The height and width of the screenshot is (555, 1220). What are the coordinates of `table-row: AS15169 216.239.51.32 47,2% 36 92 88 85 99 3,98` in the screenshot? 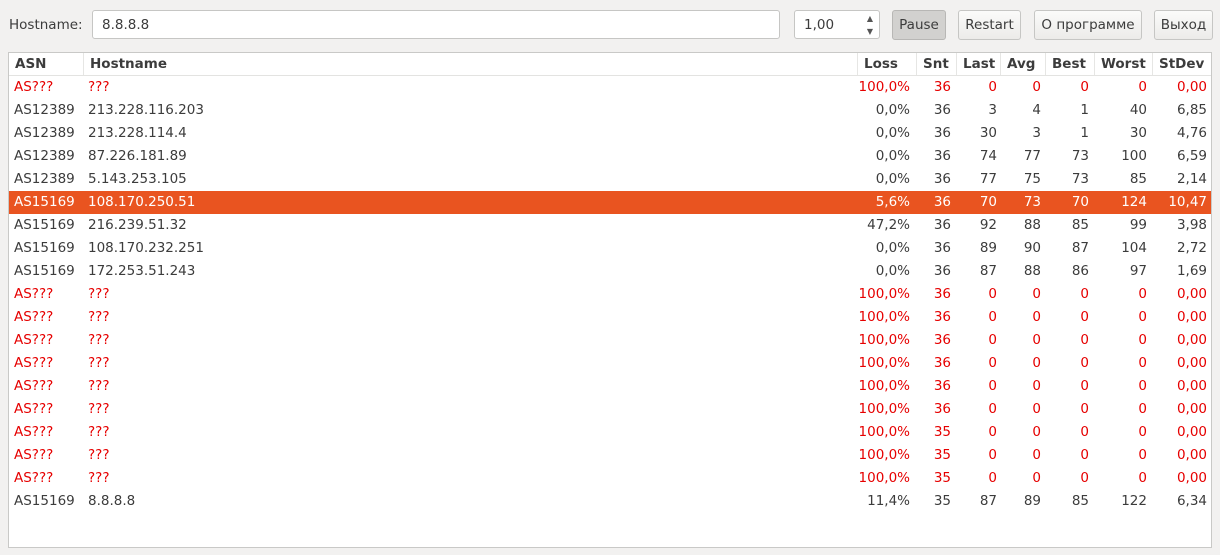 It's located at (610, 225).